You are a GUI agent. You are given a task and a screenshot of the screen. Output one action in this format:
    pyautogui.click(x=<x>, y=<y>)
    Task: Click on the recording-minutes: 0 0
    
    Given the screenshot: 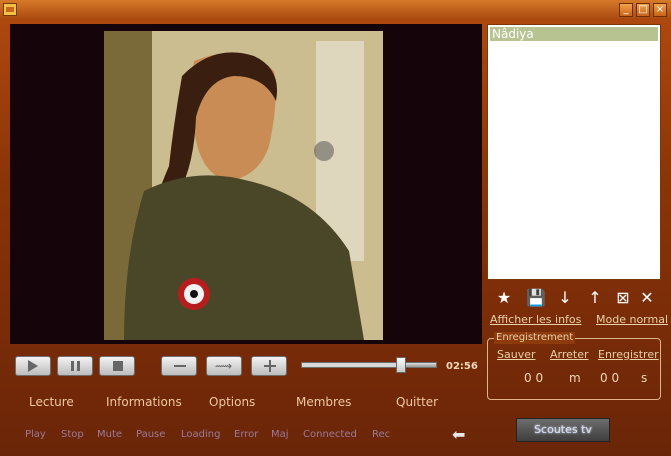 What is the action you would take?
    pyautogui.click(x=534, y=378)
    